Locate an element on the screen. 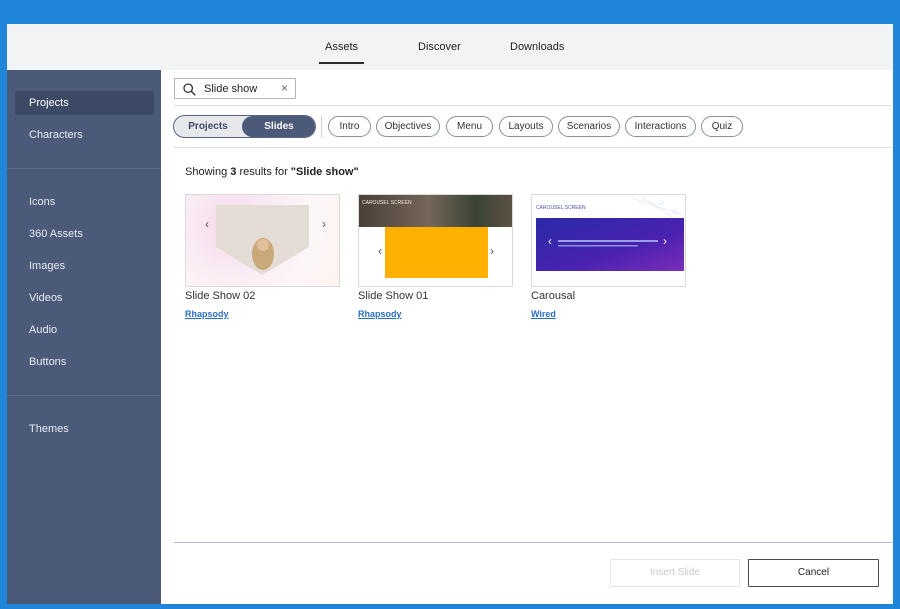 The height and width of the screenshot is (609, 900). slide-card-title: Carousal is located at coordinates (553, 296).